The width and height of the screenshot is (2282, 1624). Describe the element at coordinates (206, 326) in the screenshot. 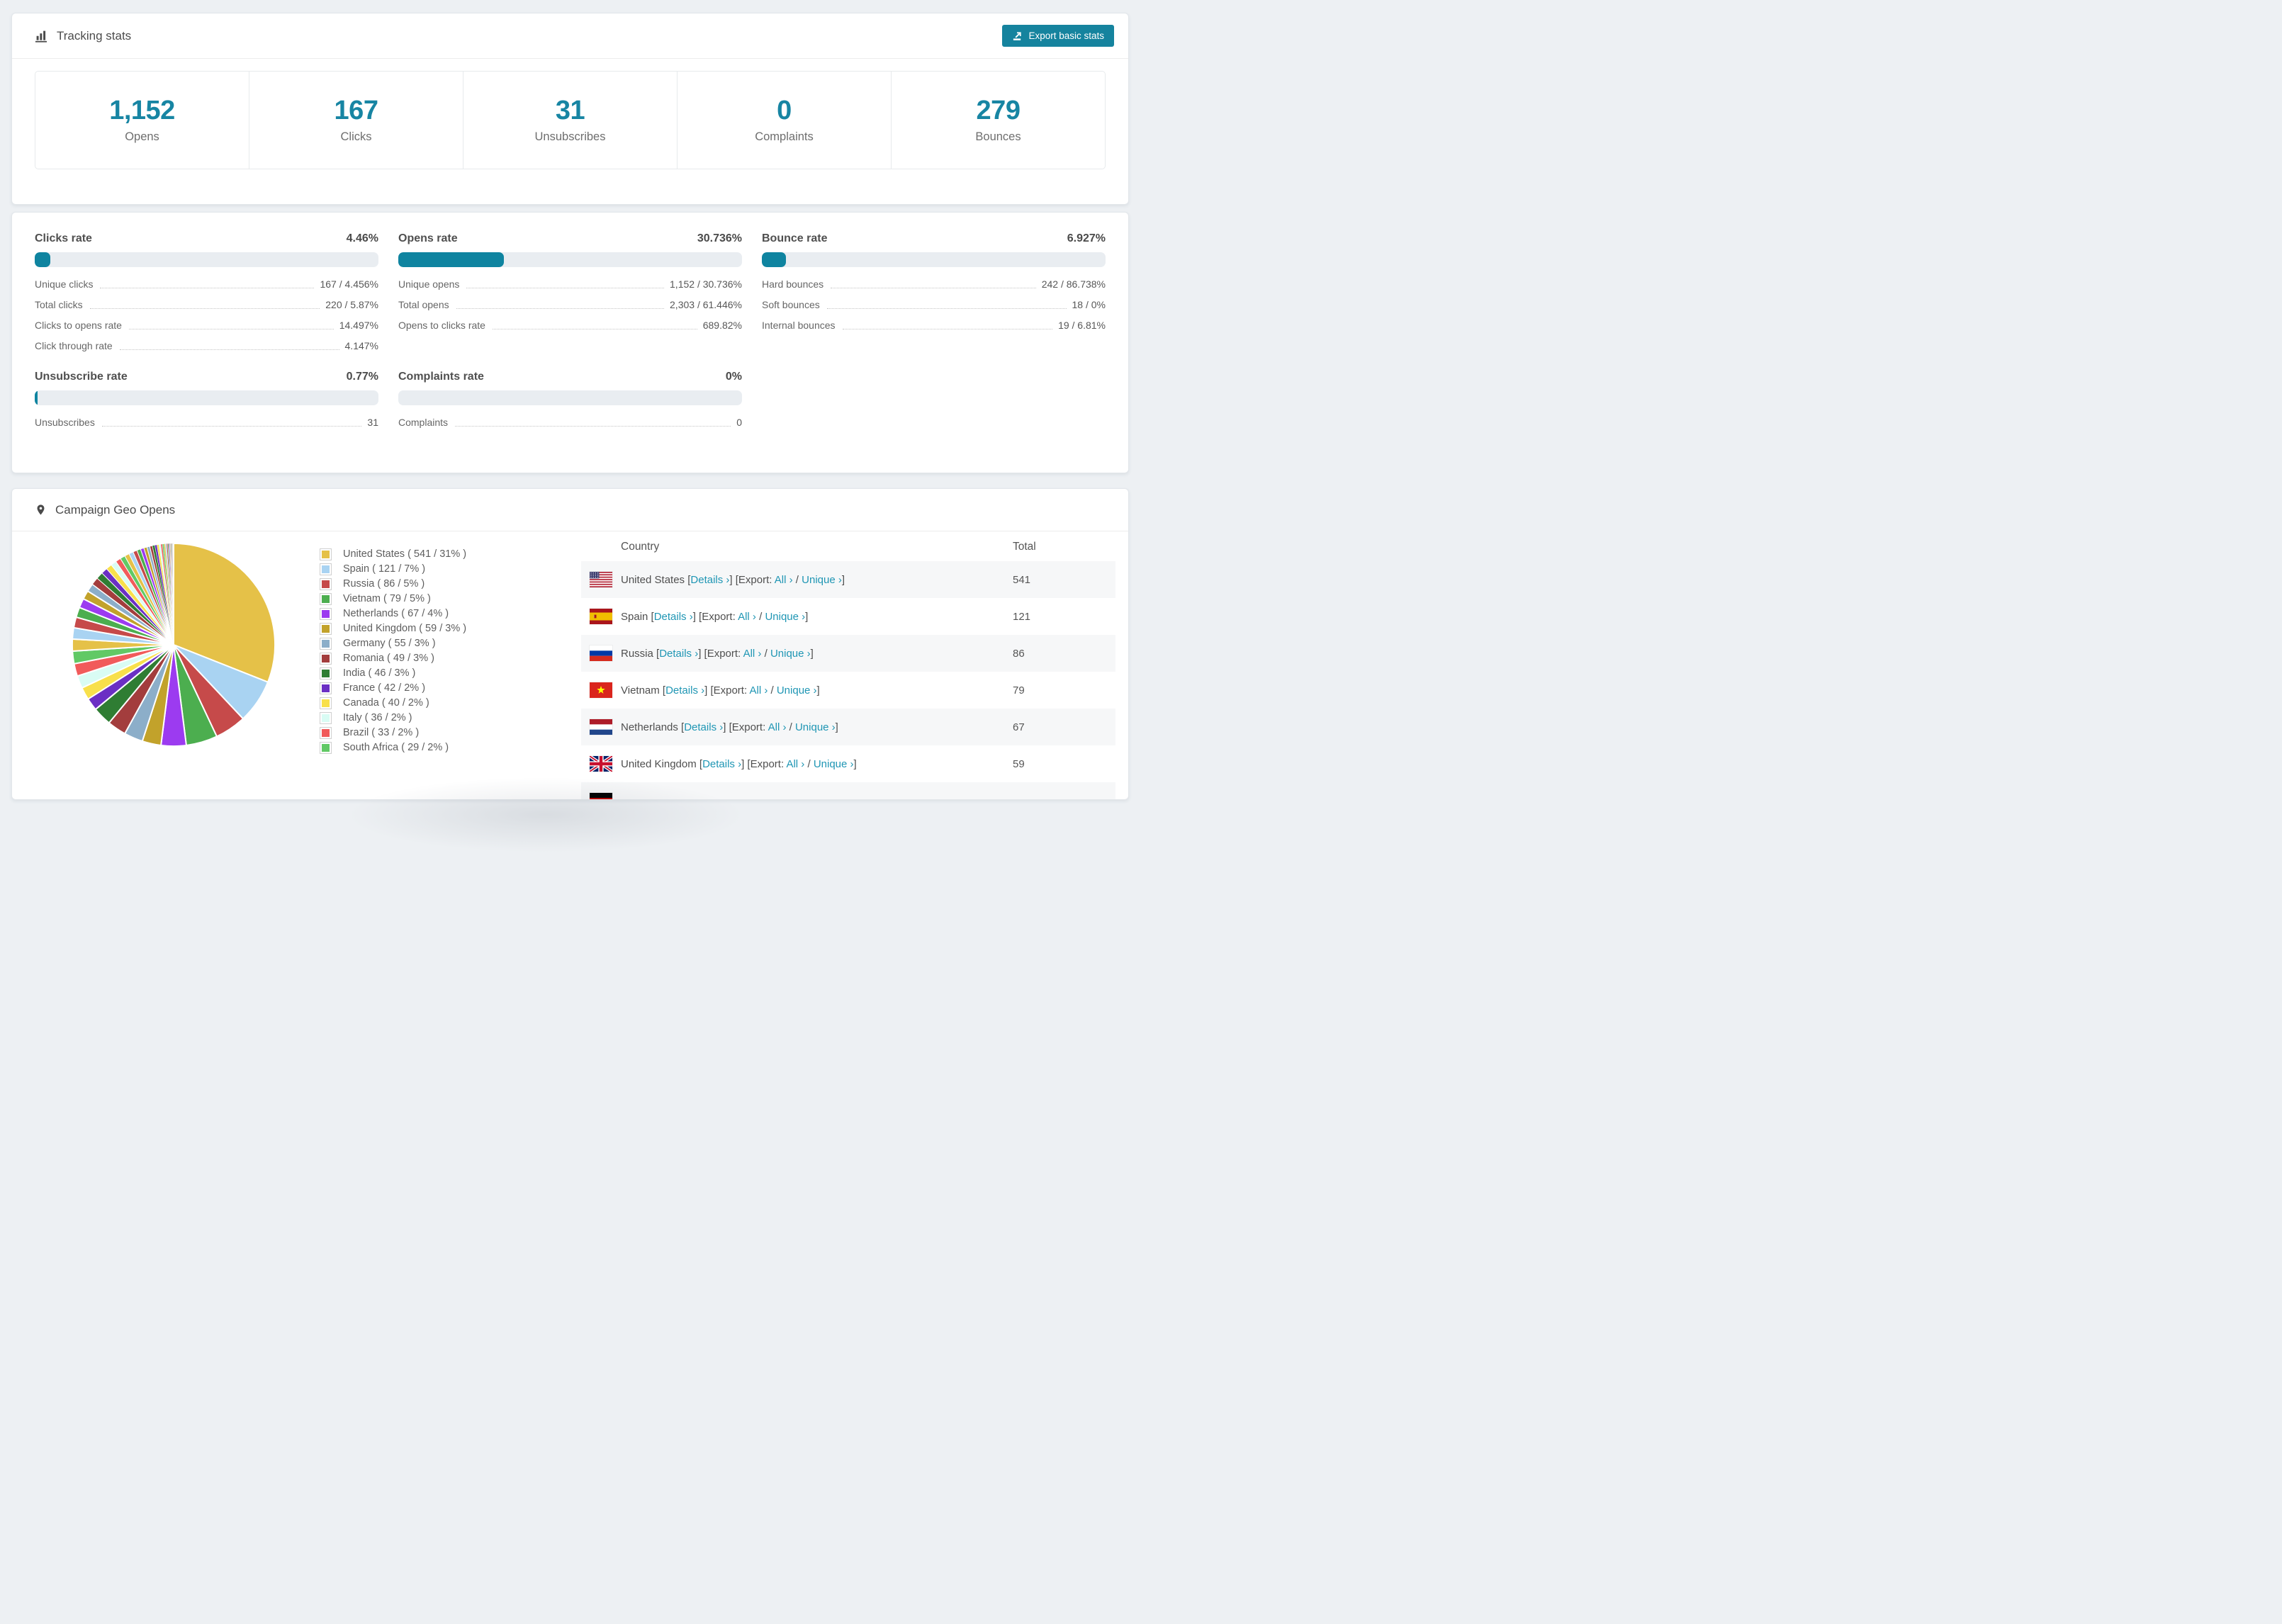

I see `rate-detail-row: Clicks to opens rate 14.497%` at that location.